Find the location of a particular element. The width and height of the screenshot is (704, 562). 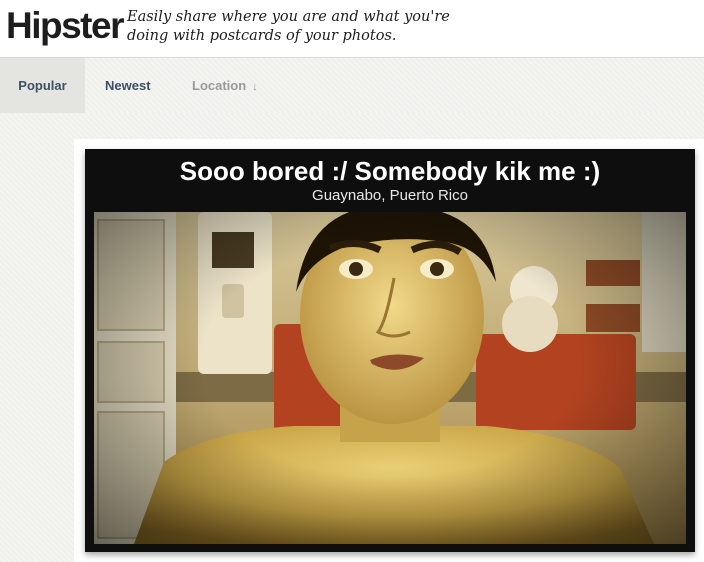

tab-location: Location ↓ is located at coordinates (225, 85).